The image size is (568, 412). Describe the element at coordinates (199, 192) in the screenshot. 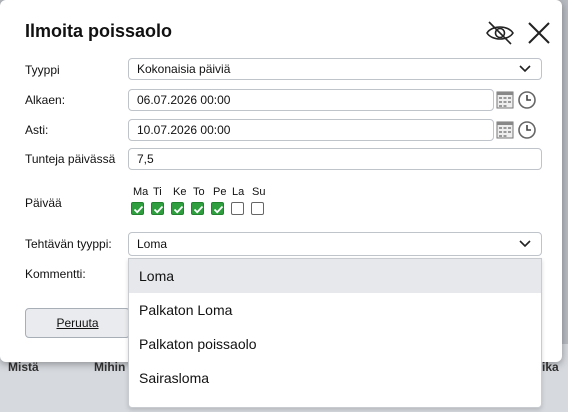

I see `day-label: To` at that location.